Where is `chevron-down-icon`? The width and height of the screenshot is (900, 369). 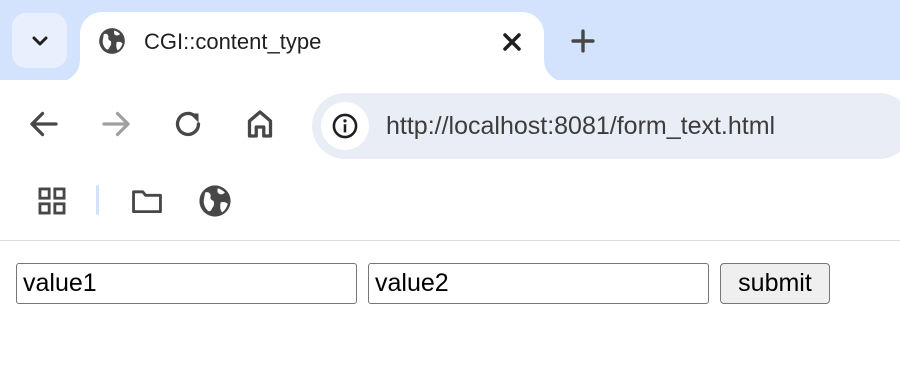
chevron-down-icon is located at coordinates (39, 40).